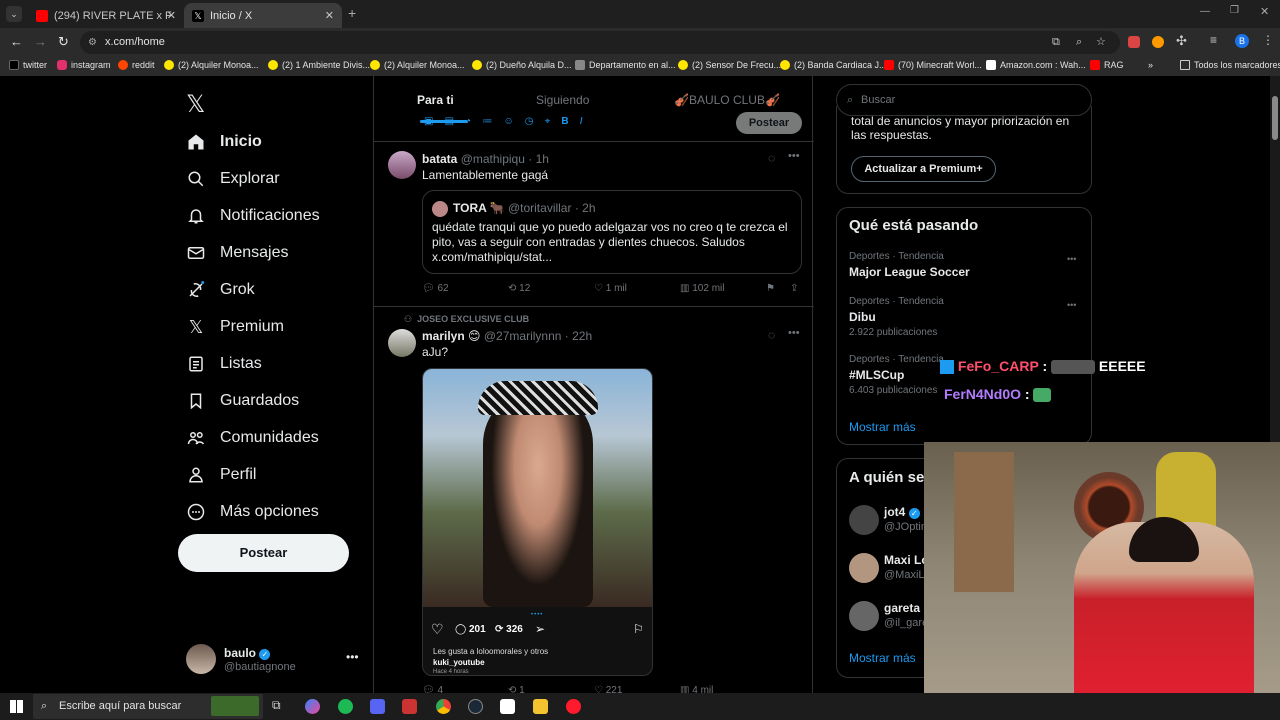  Describe the element at coordinates (1242, 41) in the screenshot. I see `profile-avatar: B` at that location.